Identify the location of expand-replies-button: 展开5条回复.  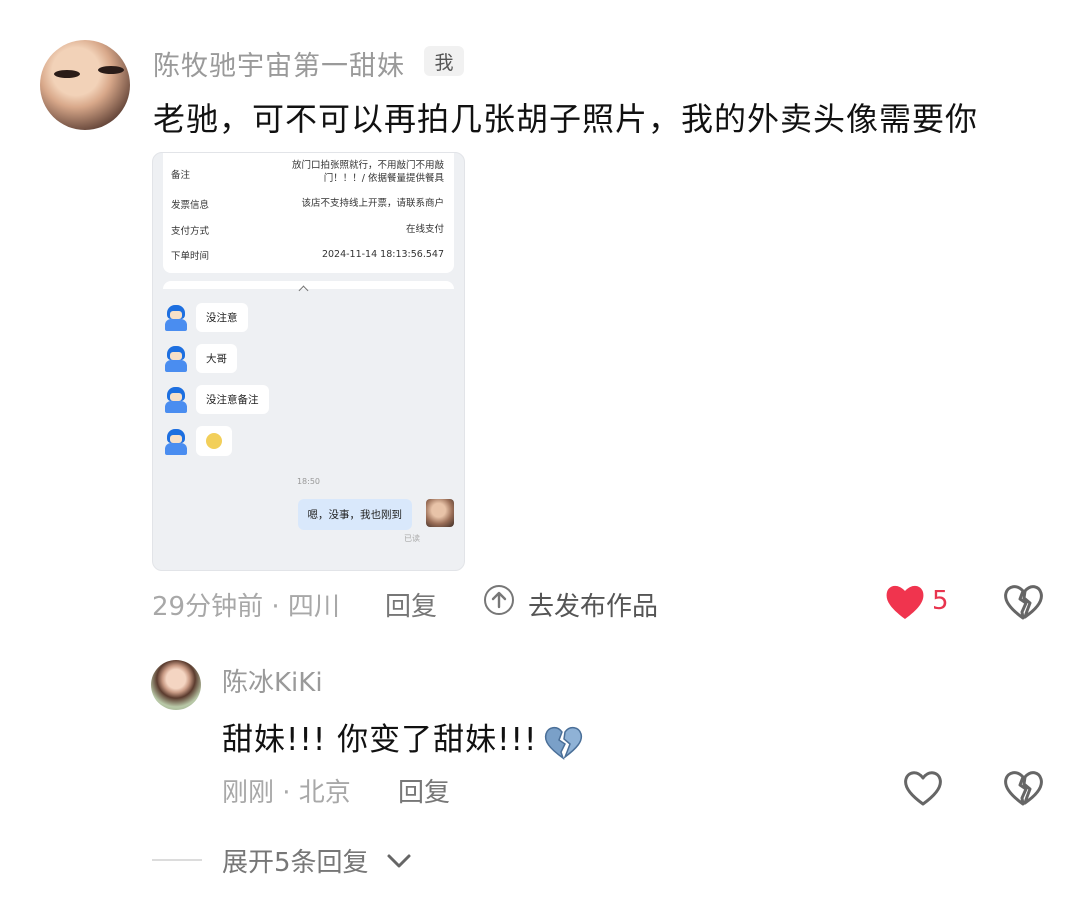
(295, 860).